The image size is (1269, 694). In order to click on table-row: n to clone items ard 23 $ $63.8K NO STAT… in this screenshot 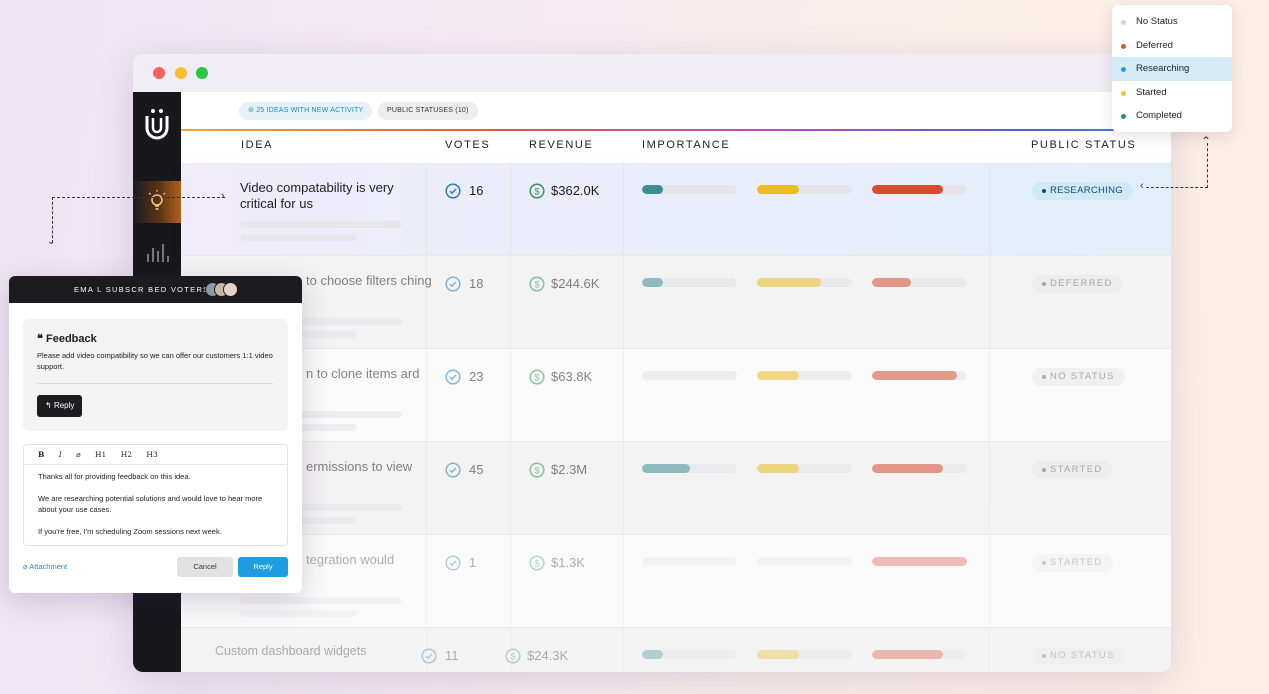, I will do `click(676, 395)`.